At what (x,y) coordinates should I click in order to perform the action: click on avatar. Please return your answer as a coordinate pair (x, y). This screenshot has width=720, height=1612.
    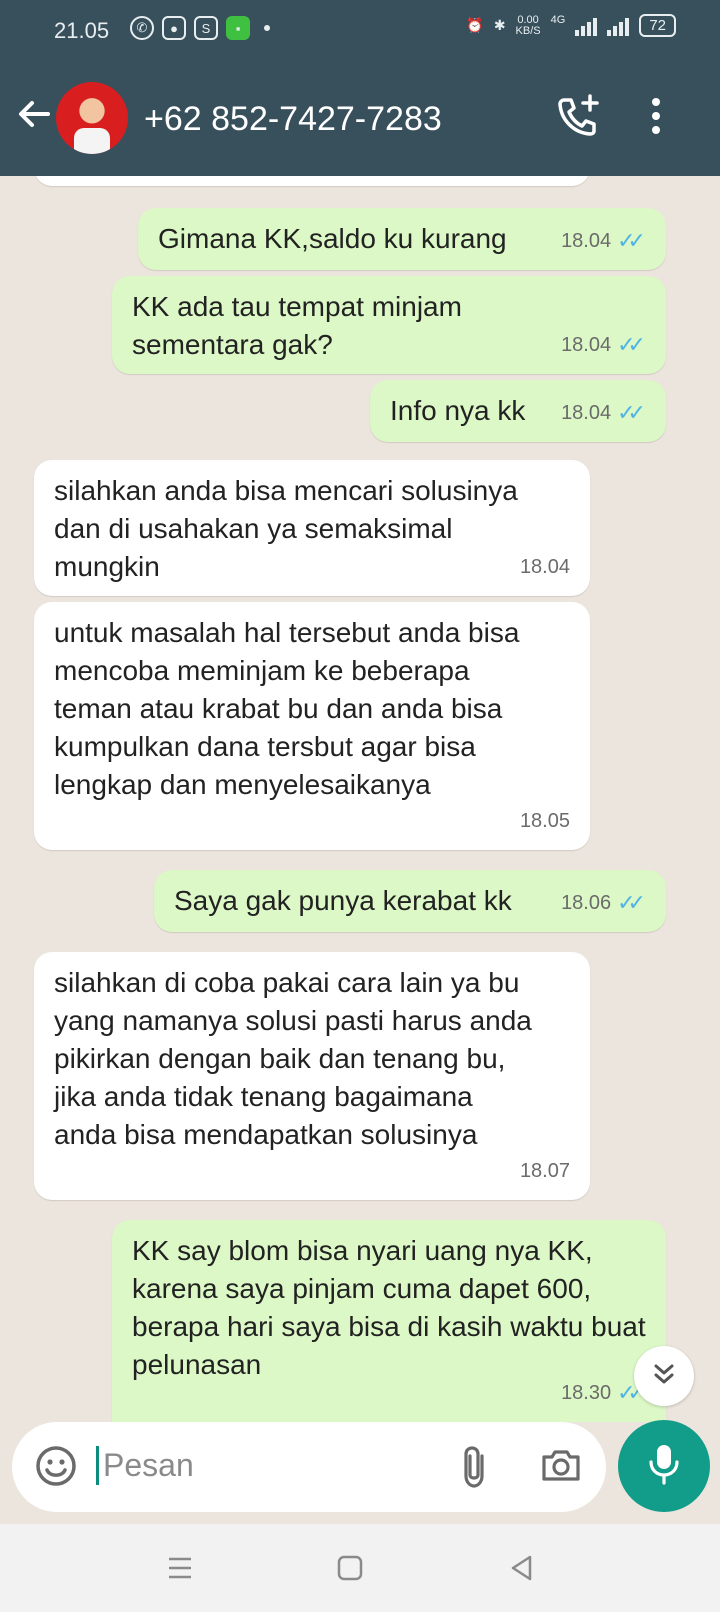
    Looking at the image, I should click on (92, 118).